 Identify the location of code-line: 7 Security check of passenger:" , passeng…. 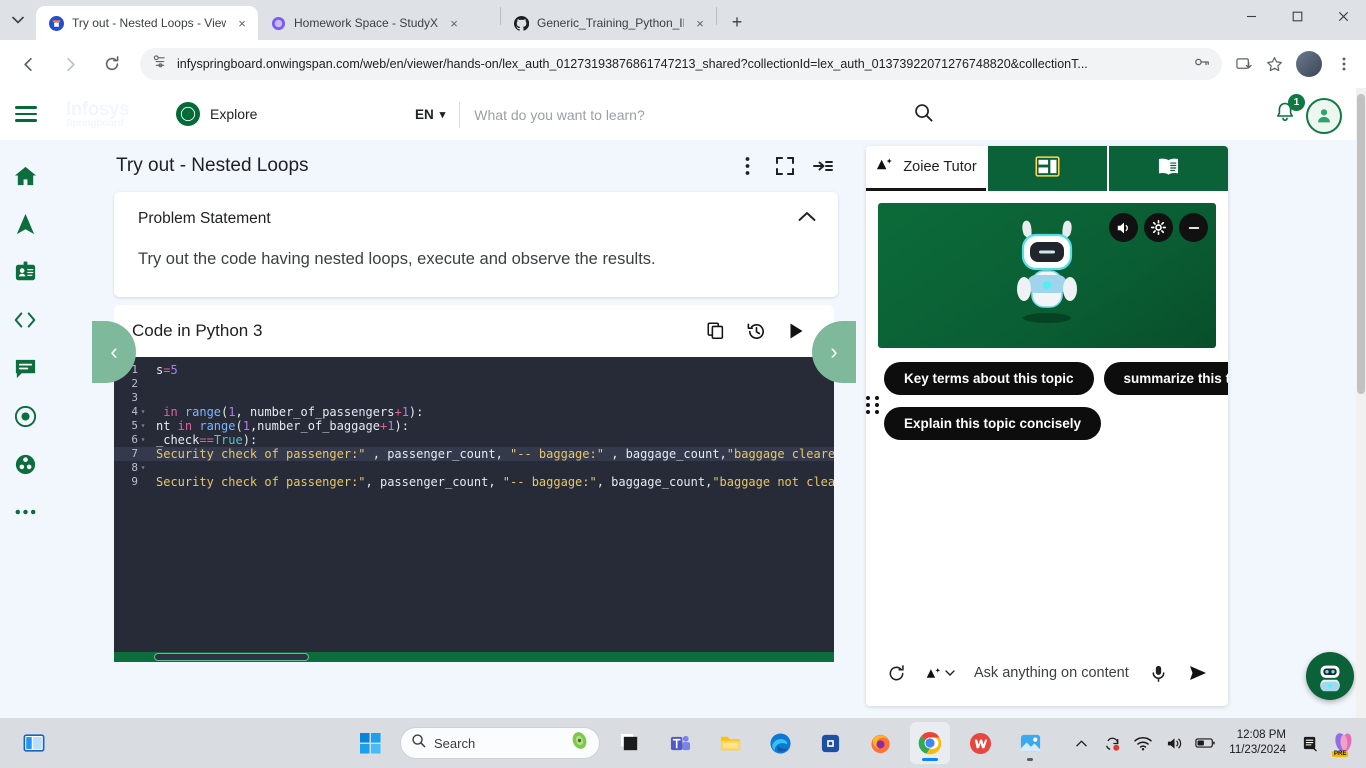
(474, 454).